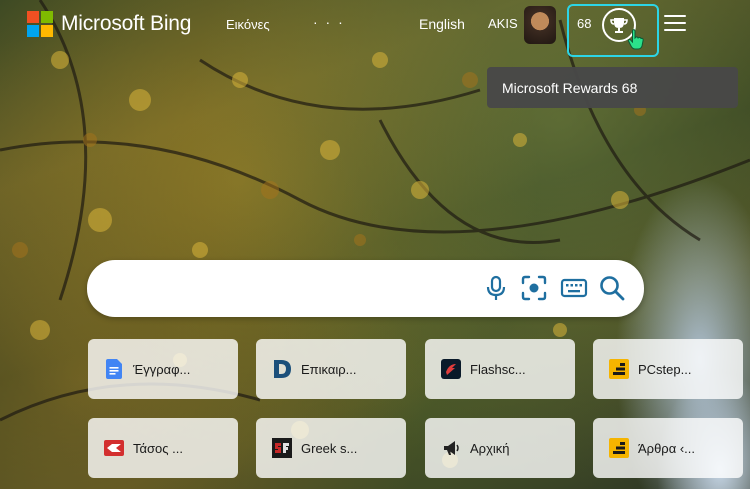 This screenshot has height=489, width=750. Describe the element at coordinates (282, 369) in the screenshot. I see `d-logo-icon` at that location.